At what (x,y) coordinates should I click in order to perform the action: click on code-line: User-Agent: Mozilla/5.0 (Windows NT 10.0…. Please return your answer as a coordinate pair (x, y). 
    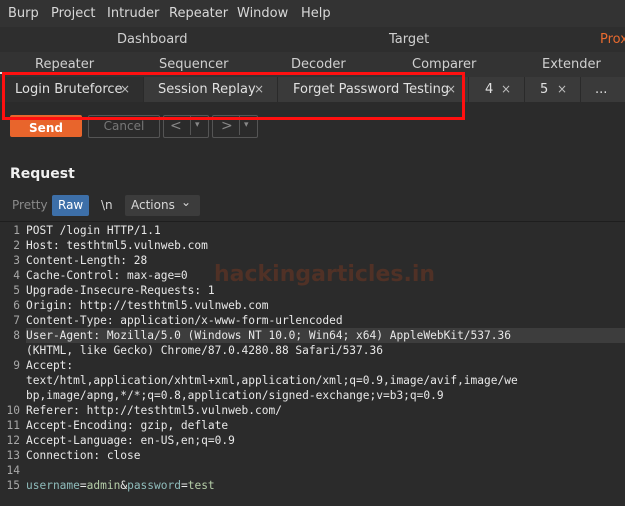
    Looking at the image, I should click on (268, 335).